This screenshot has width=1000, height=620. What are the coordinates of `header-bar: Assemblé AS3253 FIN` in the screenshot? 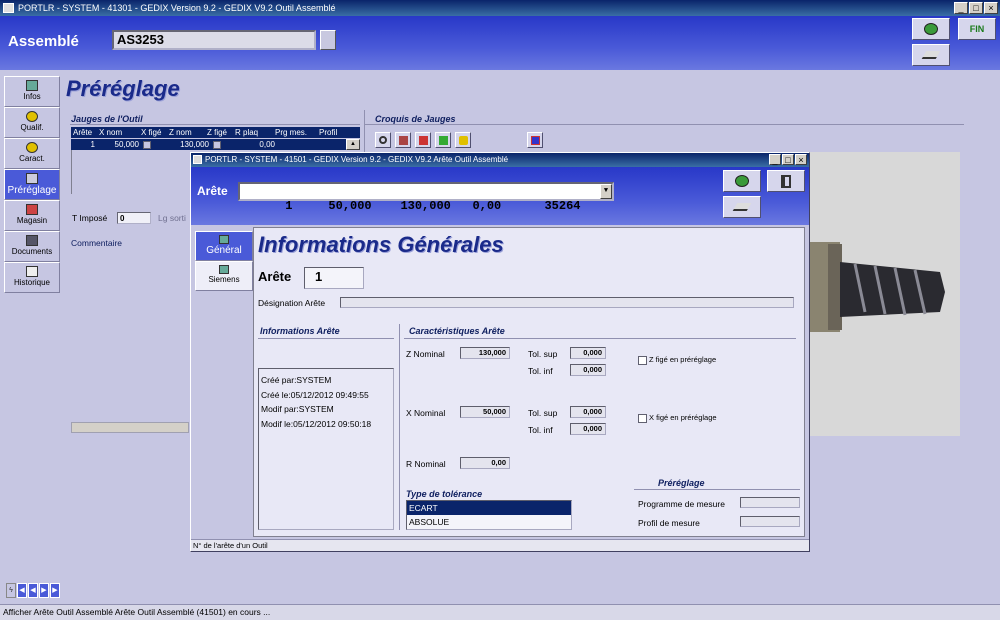 It's located at (500, 43).